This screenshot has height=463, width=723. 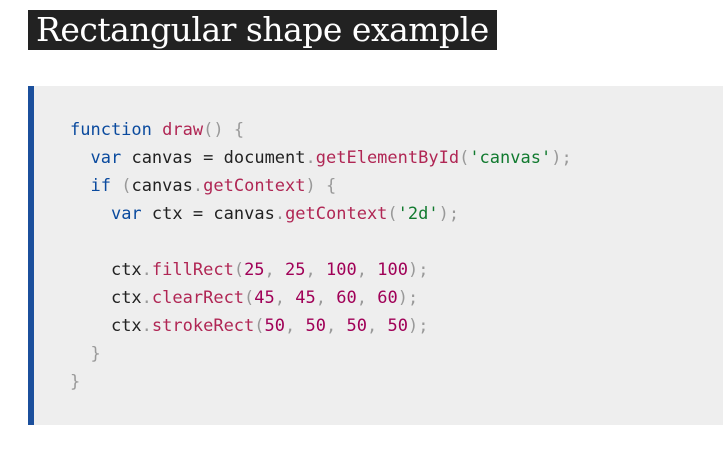 What do you see at coordinates (213, 186) in the screenshot?
I see `code-line: if (canvas.getContext) {` at bounding box center [213, 186].